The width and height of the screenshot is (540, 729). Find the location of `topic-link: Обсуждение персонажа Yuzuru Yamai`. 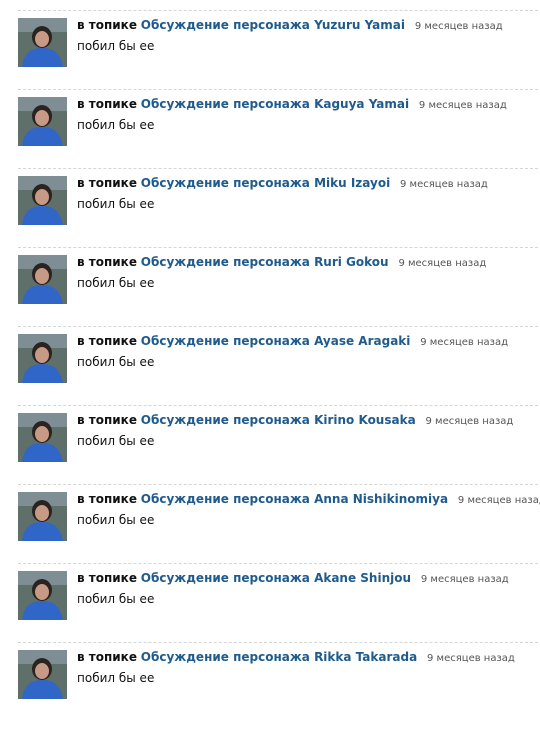

topic-link: Обсуждение персонажа Yuzuru Yamai is located at coordinates (273, 25).